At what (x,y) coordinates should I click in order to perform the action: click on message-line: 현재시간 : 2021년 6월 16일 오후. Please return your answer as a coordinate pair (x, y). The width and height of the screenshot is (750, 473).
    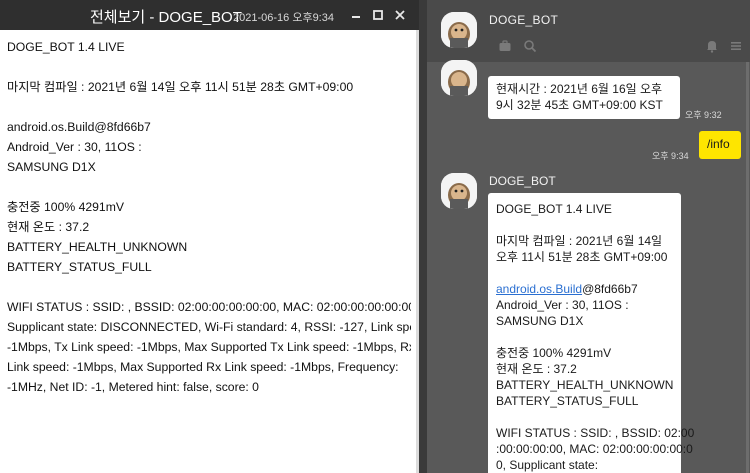
    Looking at the image, I should click on (579, 89).